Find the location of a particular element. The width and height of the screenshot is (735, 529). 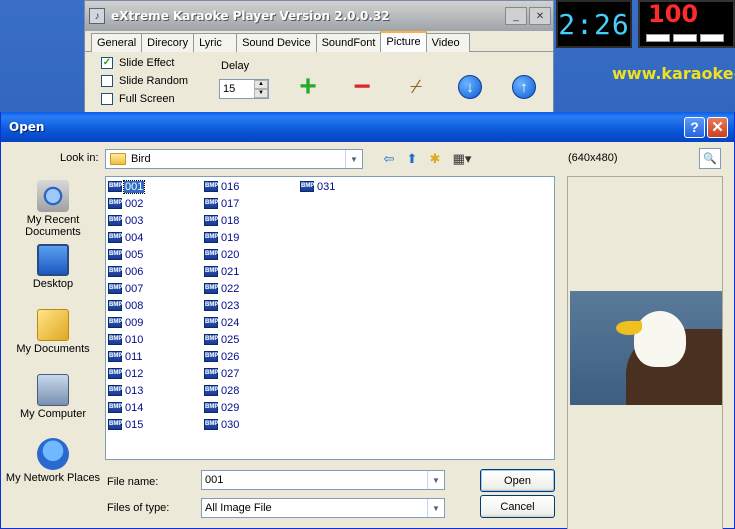

file-item: BMP 008 is located at coordinates (126, 305).